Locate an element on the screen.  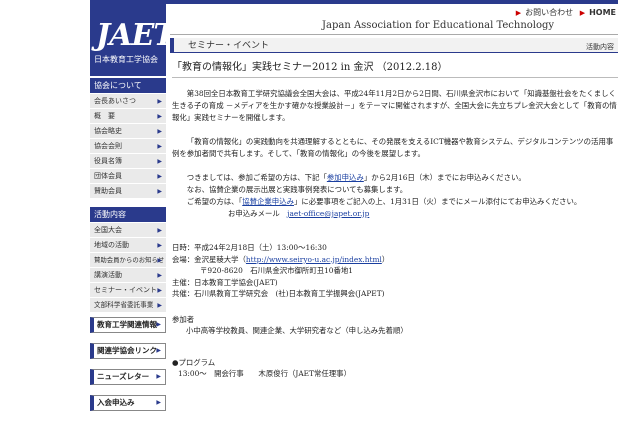
logo-text: JAET is located at coordinates (136, 35).